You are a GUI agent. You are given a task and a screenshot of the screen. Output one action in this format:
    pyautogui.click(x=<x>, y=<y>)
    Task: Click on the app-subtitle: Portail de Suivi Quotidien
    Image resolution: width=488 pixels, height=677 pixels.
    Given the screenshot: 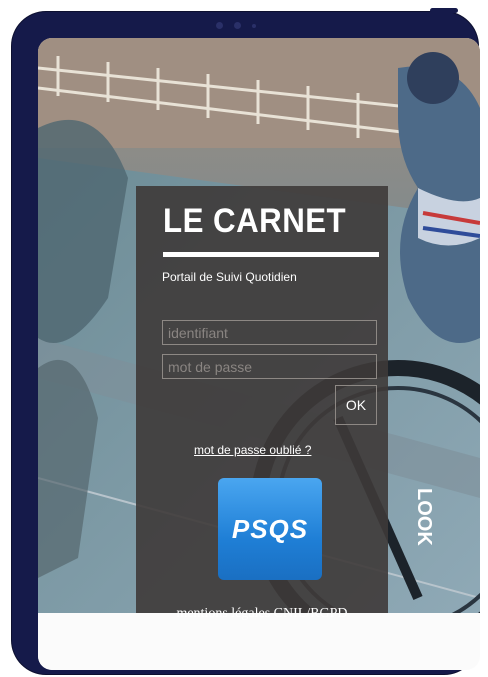 What is the action you would take?
    pyautogui.click(x=229, y=277)
    